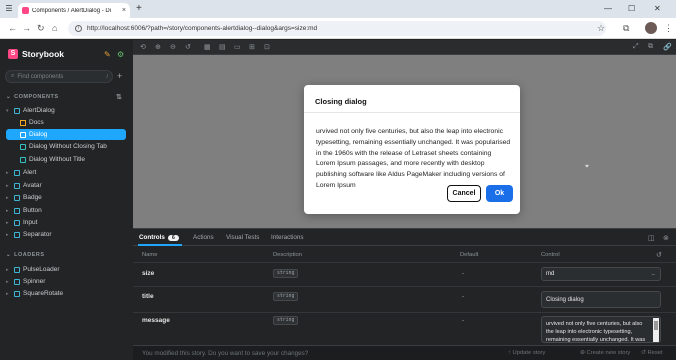 This screenshot has height=360, width=676. What do you see at coordinates (526, 353) in the screenshot?
I see `update-story-button: ↑ Update story` at bounding box center [526, 353].